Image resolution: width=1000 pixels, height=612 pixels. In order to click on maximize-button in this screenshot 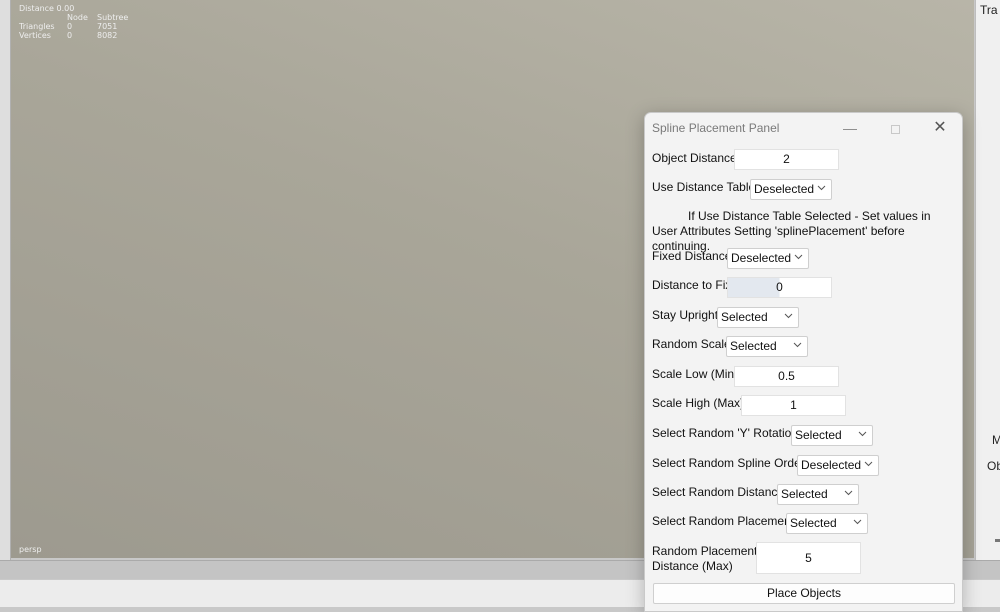, I will do `click(895, 128)`.